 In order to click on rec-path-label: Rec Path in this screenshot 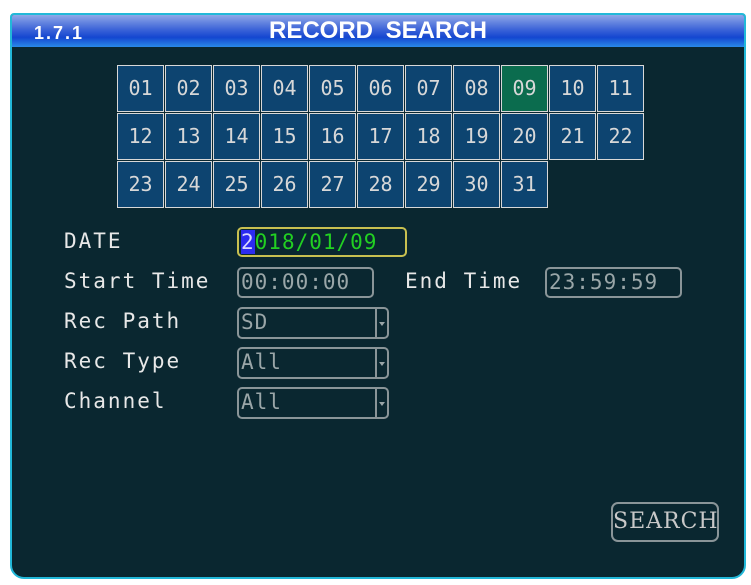, I will do `click(123, 321)`.